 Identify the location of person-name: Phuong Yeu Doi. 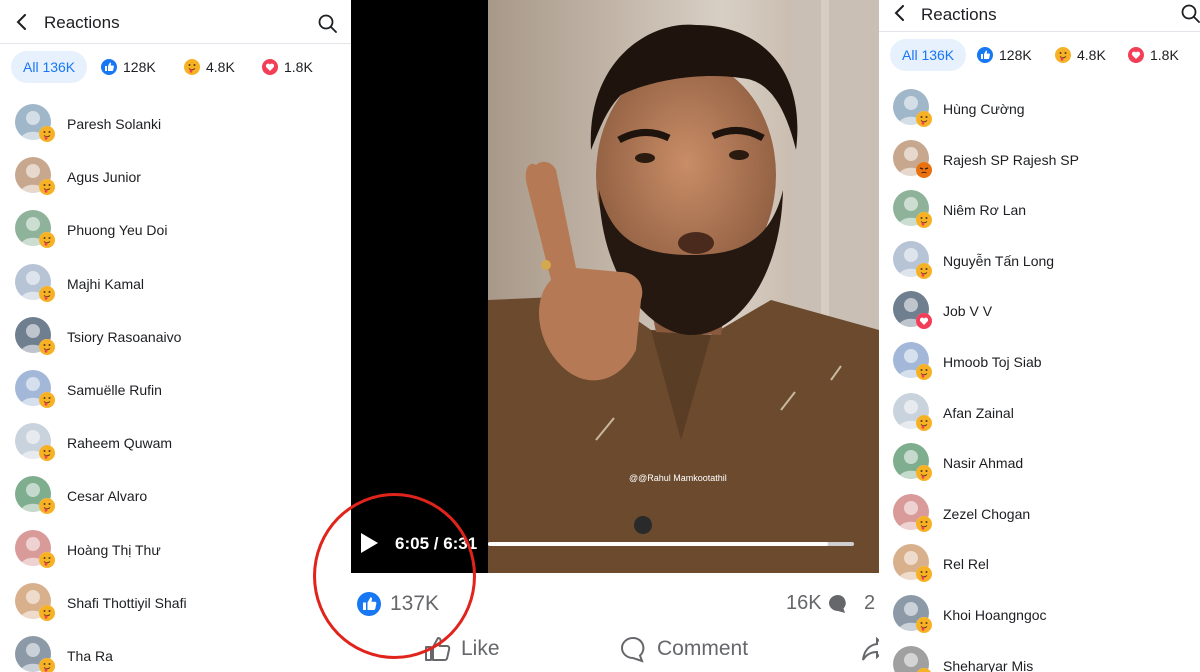
(117, 230).